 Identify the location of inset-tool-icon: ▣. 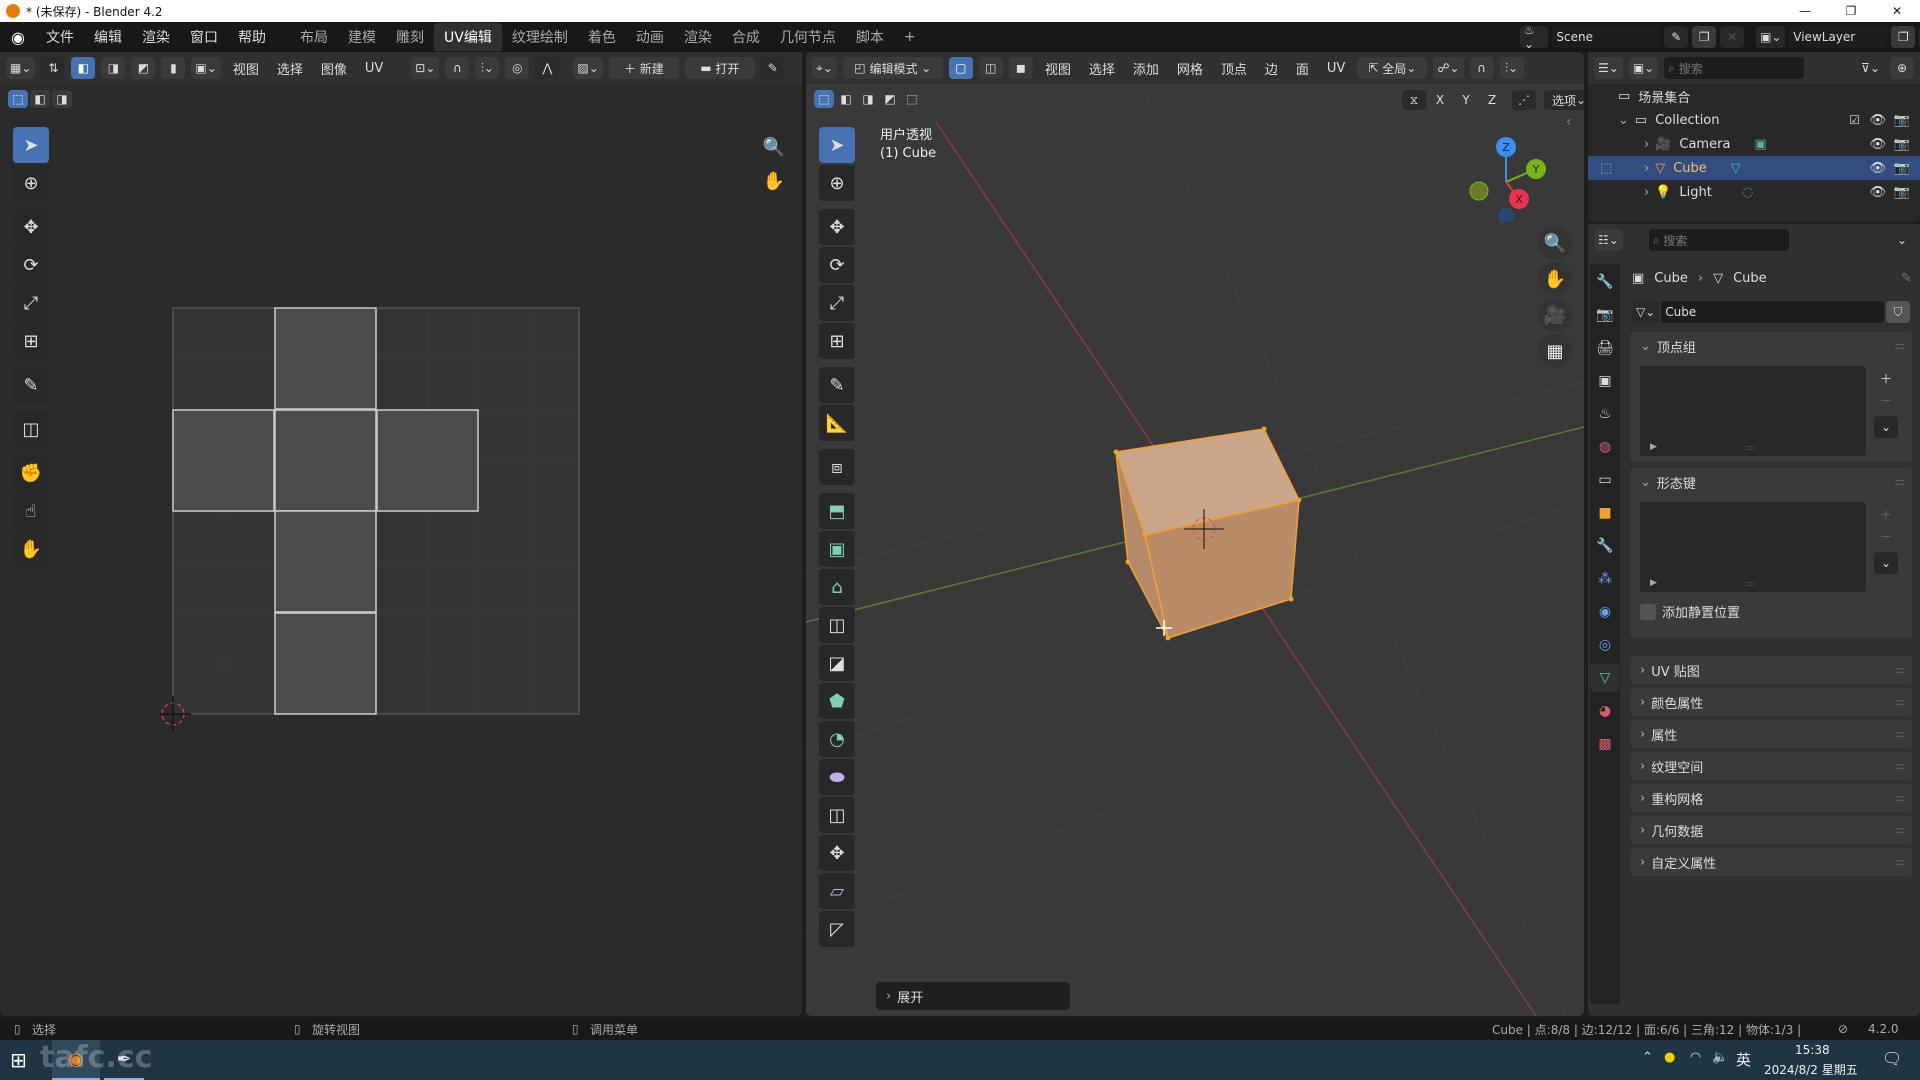
(837, 549).